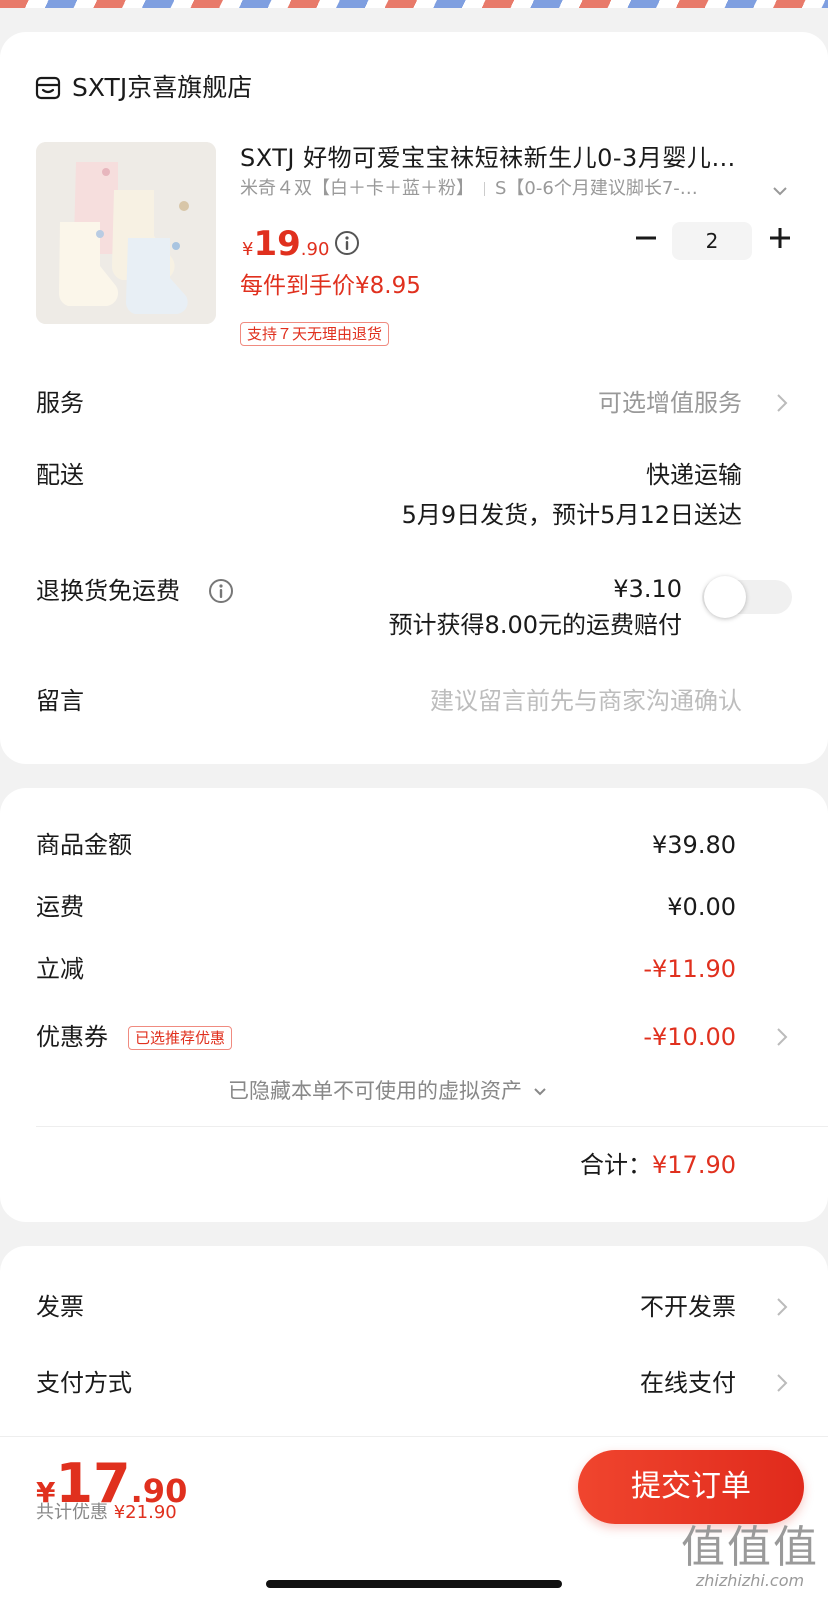 The height and width of the screenshot is (1605, 828). Describe the element at coordinates (694, 845) in the screenshot. I see `goods-amount-value: ¥39.80` at that location.